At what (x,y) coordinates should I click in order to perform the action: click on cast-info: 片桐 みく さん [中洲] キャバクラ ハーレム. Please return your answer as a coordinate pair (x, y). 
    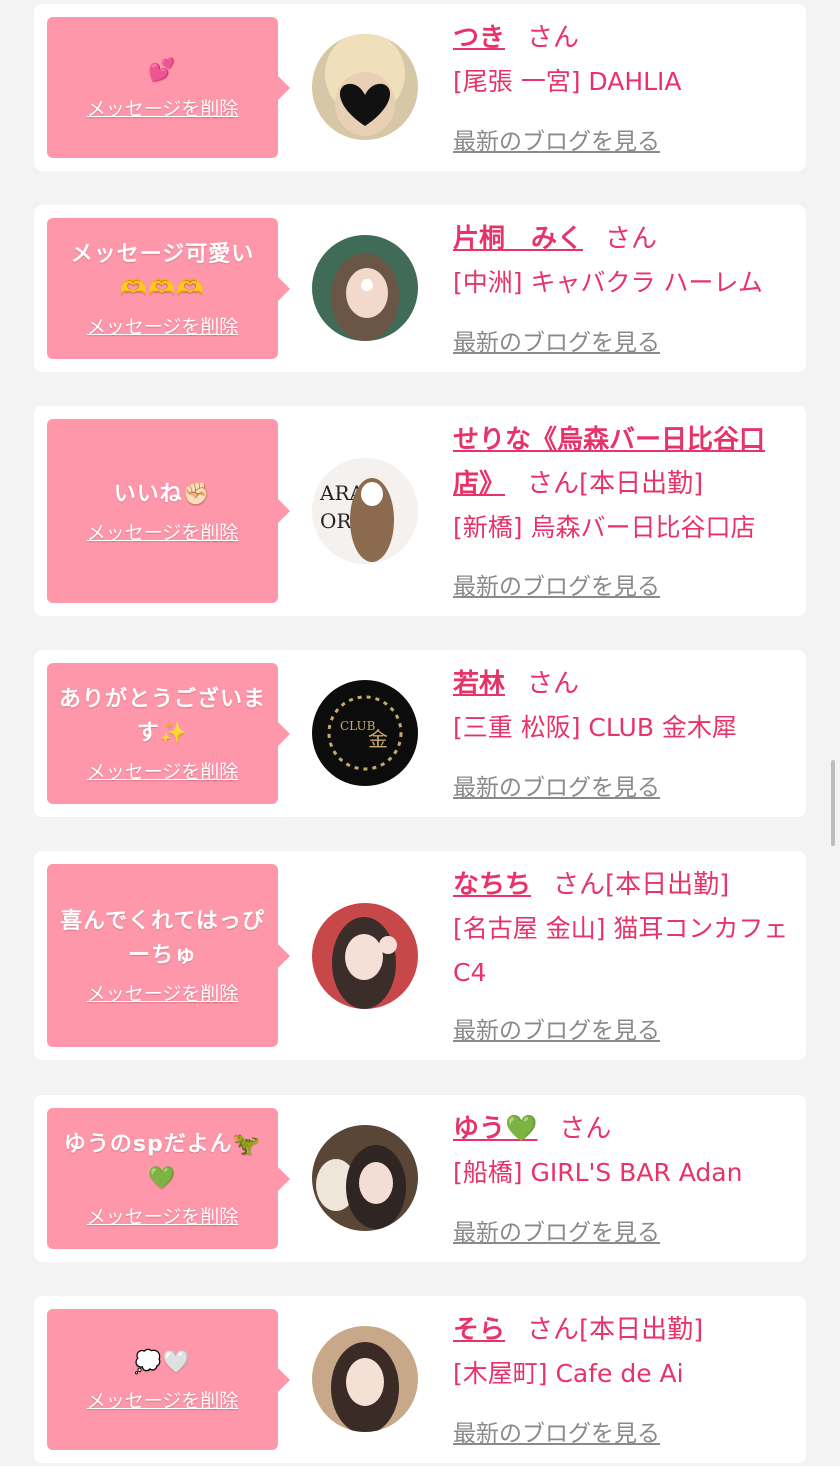
    Looking at the image, I should click on (624, 261).